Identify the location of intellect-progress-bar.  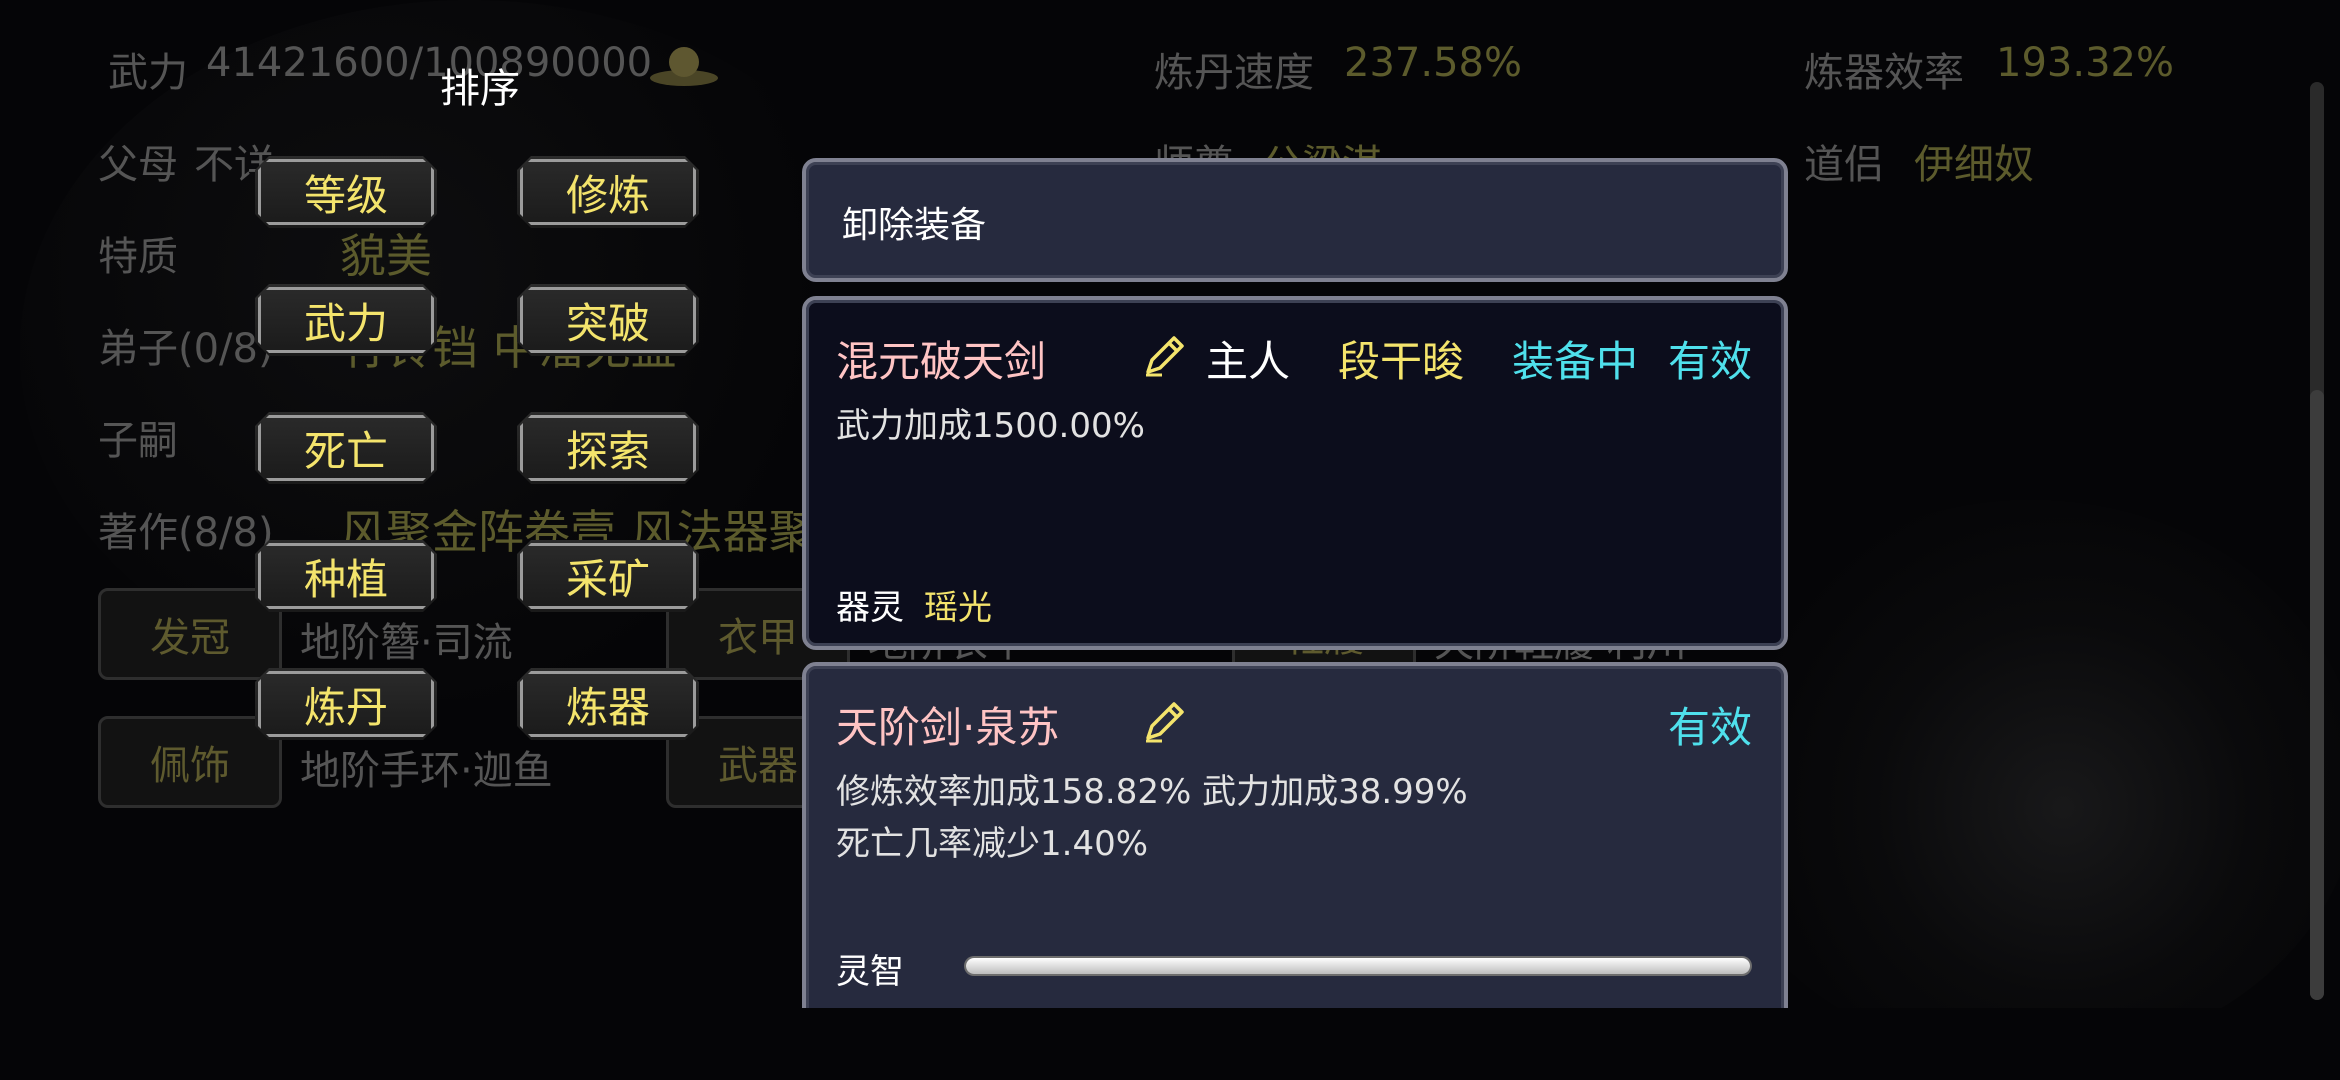
(1358, 966).